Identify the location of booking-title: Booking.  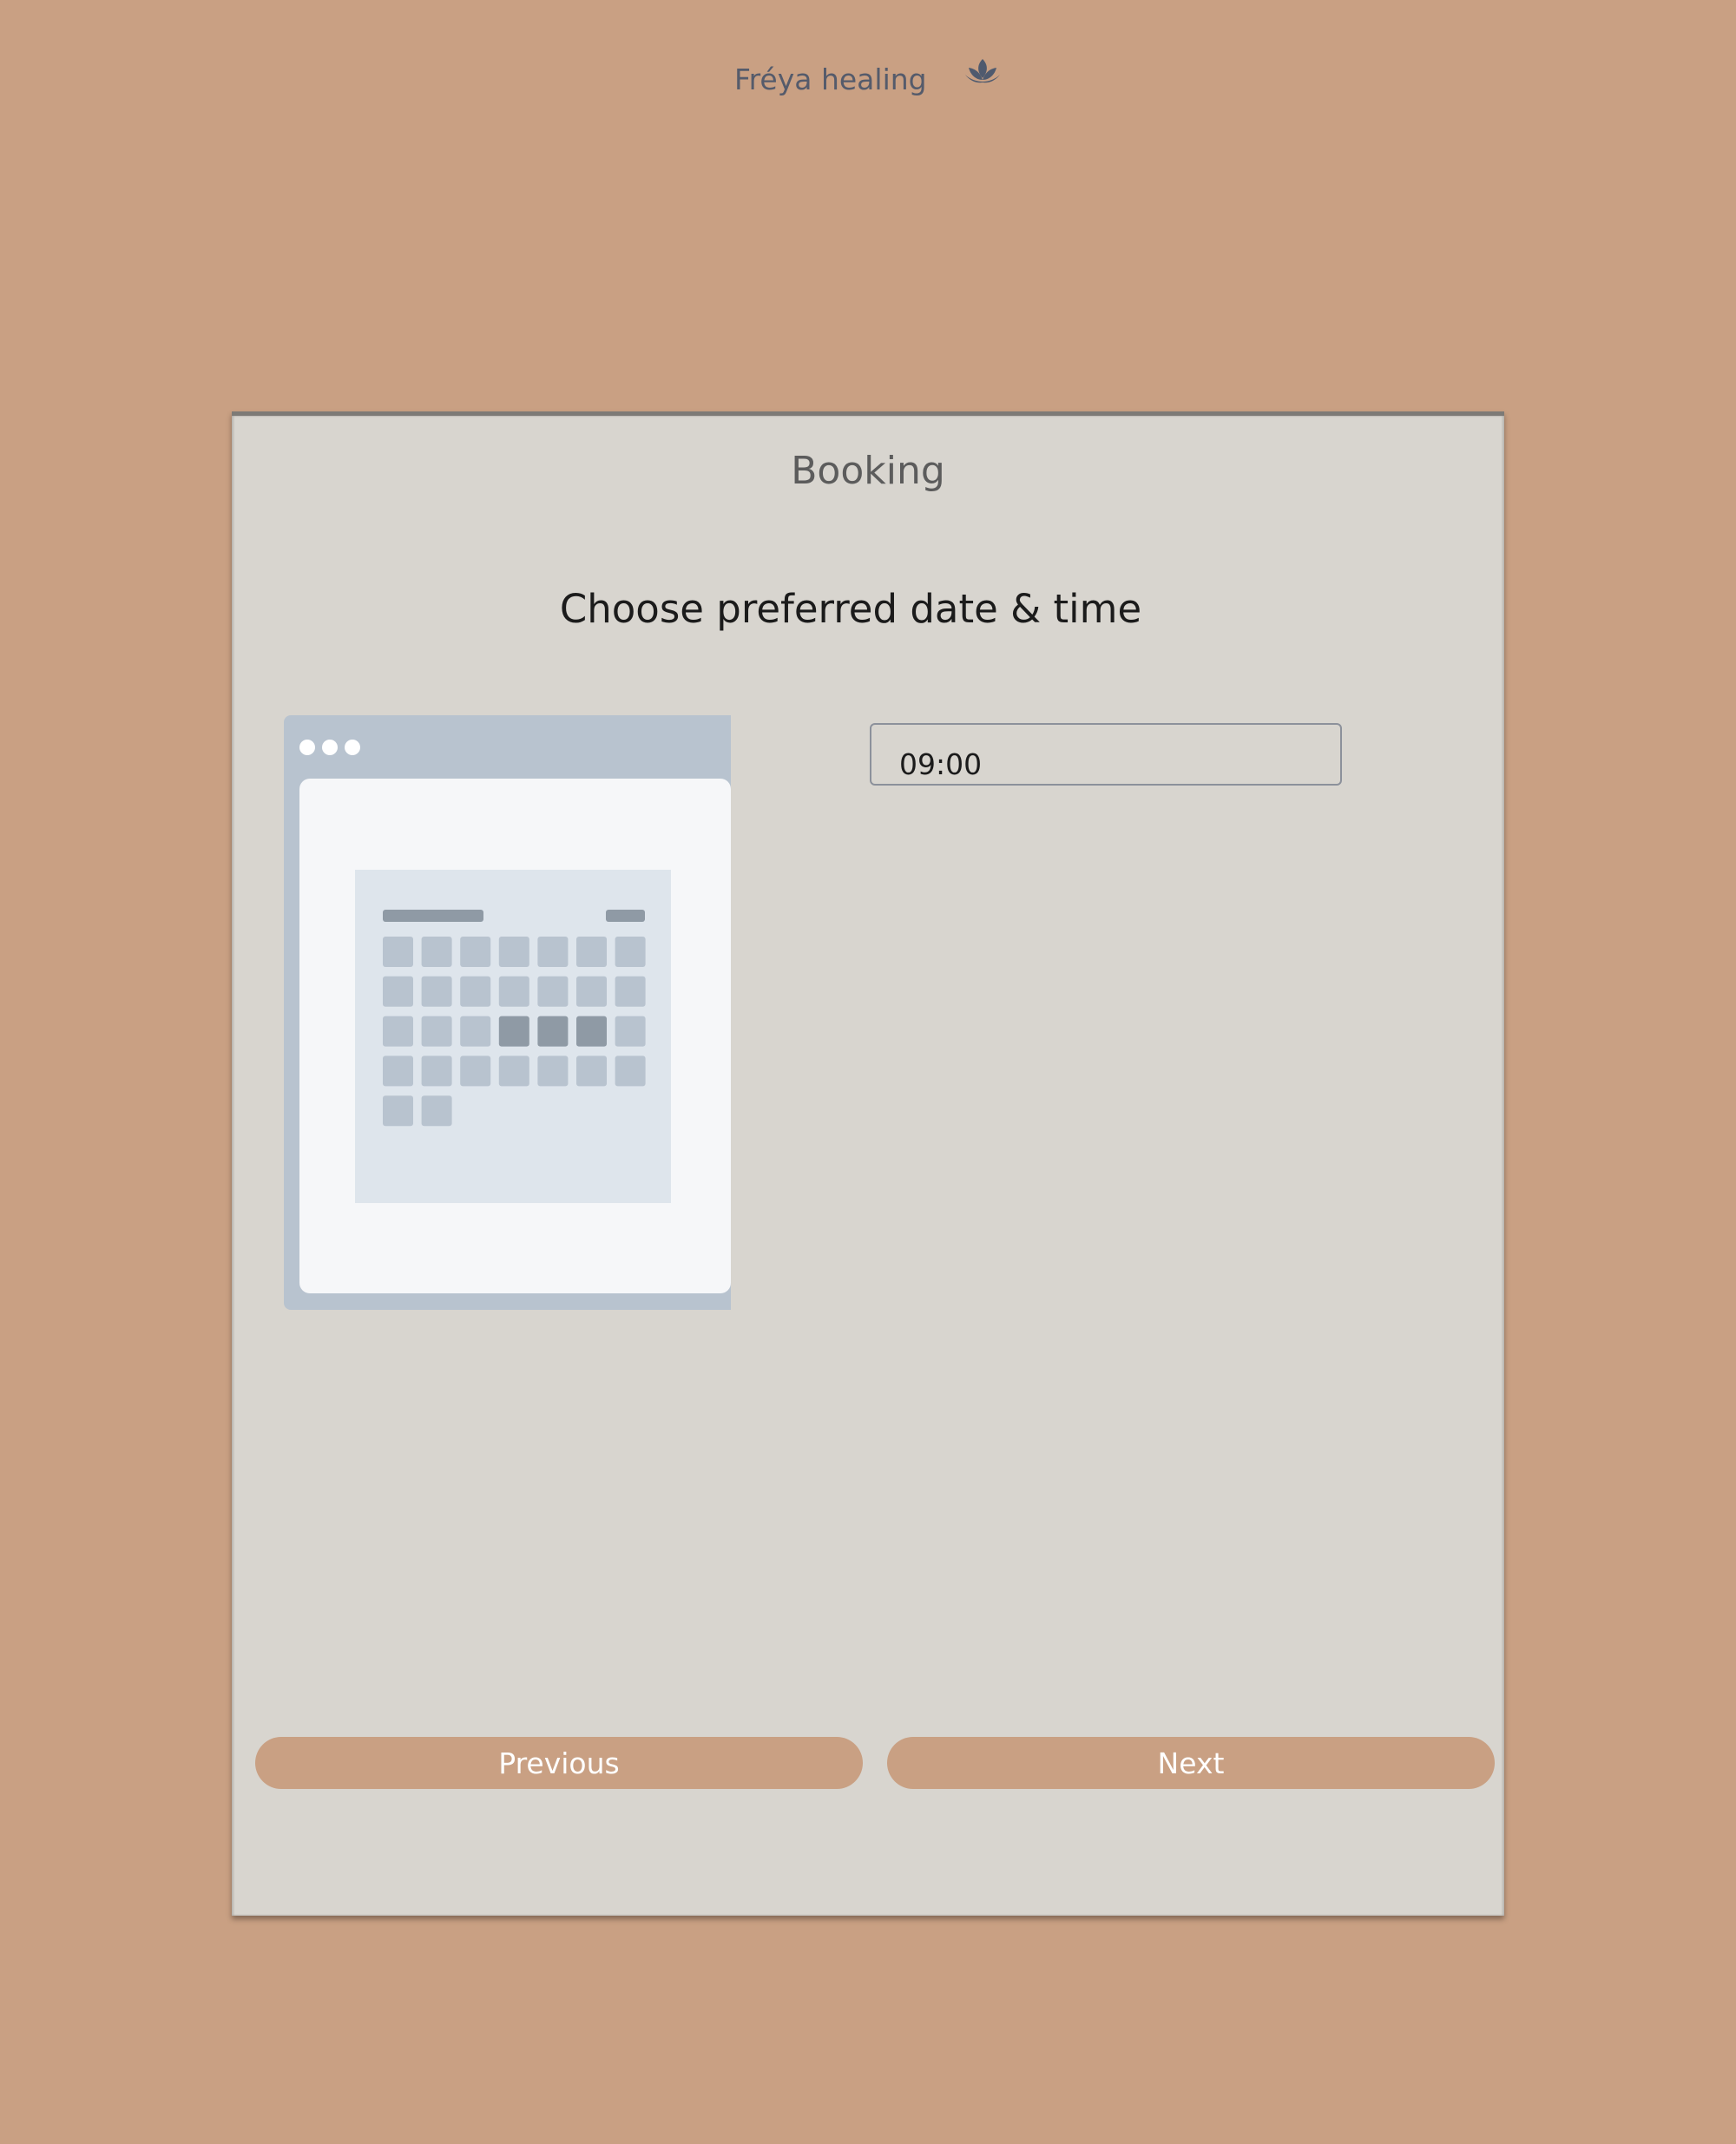
(868, 471).